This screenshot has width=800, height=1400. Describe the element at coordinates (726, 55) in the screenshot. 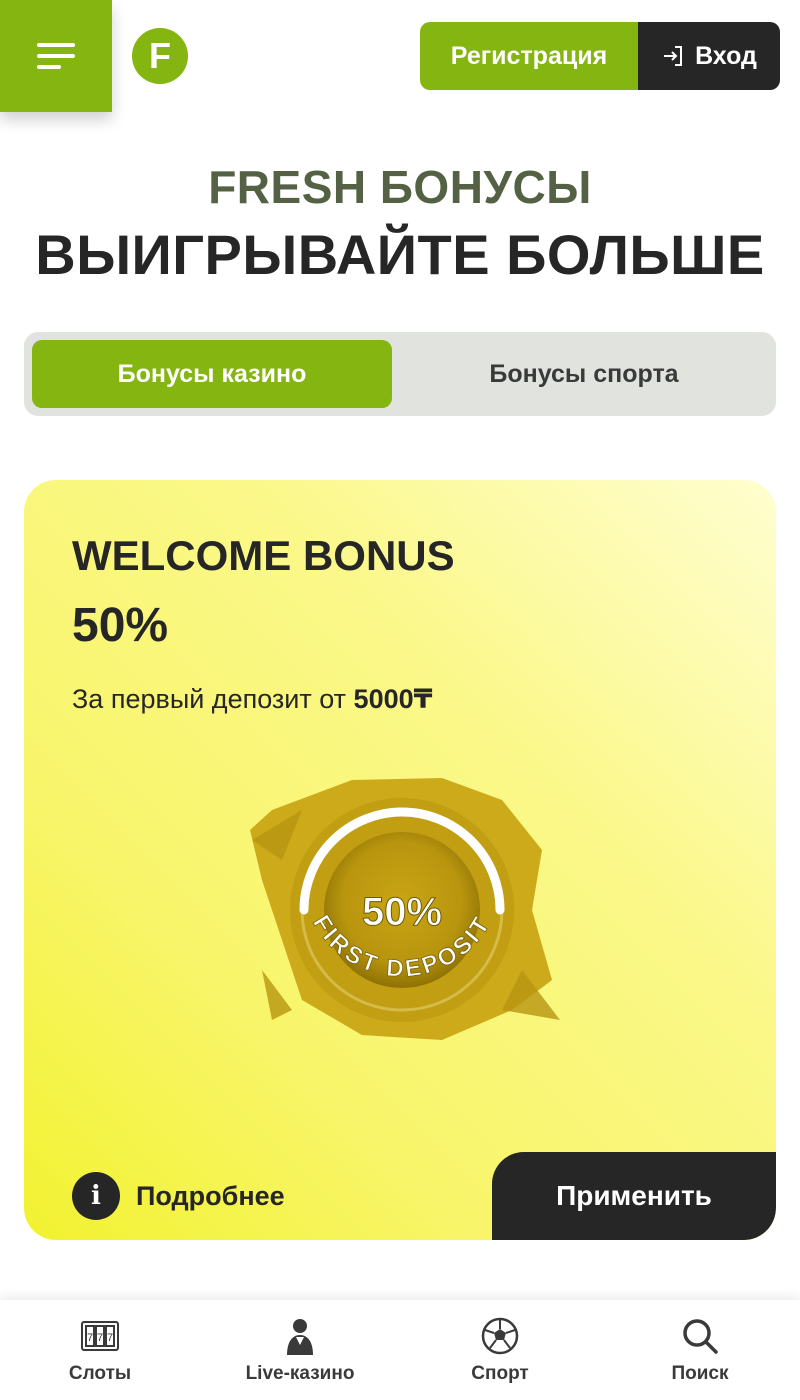

I see `login-label: Вход` at that location.